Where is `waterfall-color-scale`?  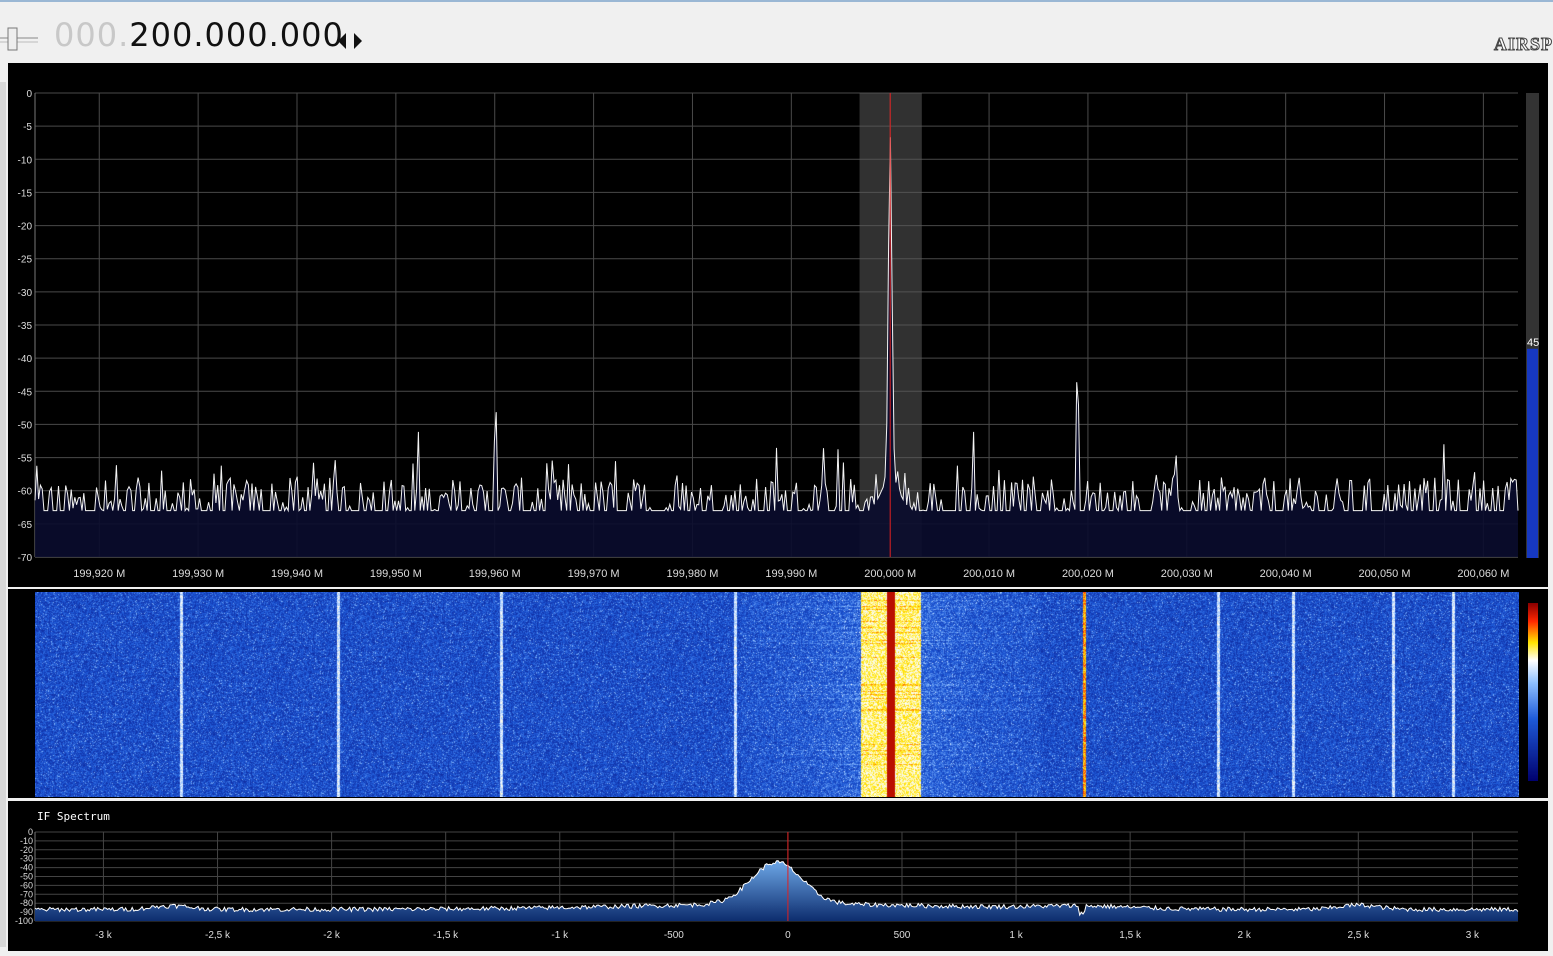 waterfall-color-scale is located at coordinates (1533, 692).